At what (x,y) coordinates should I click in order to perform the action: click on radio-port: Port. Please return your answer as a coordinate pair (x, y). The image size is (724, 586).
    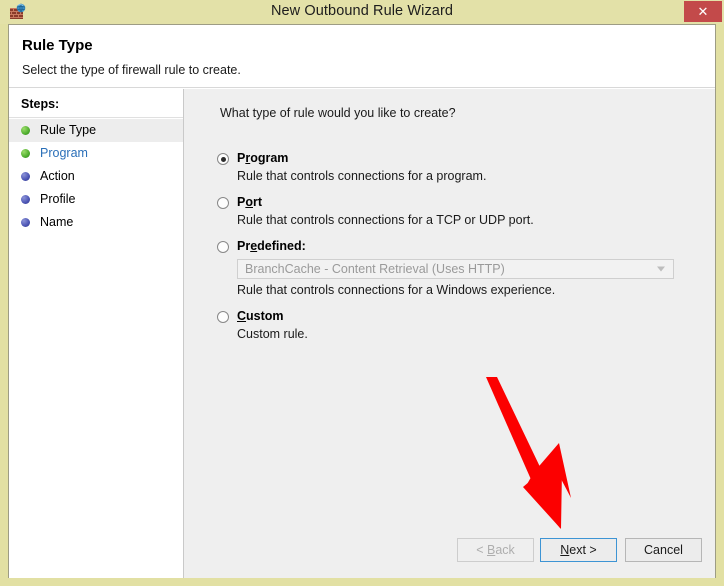
    Looking at the image, I should click on (452, 202).